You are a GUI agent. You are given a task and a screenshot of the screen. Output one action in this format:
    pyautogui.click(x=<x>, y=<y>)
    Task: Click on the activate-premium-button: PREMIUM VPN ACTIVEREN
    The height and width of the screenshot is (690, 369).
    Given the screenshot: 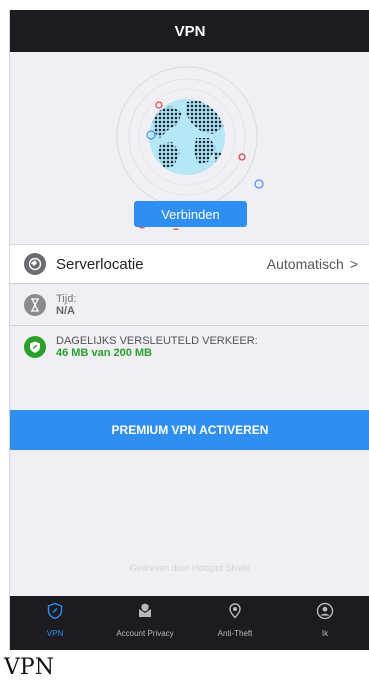 What is the action you would take?
    pyautogui.click(x=189, y=430)
    